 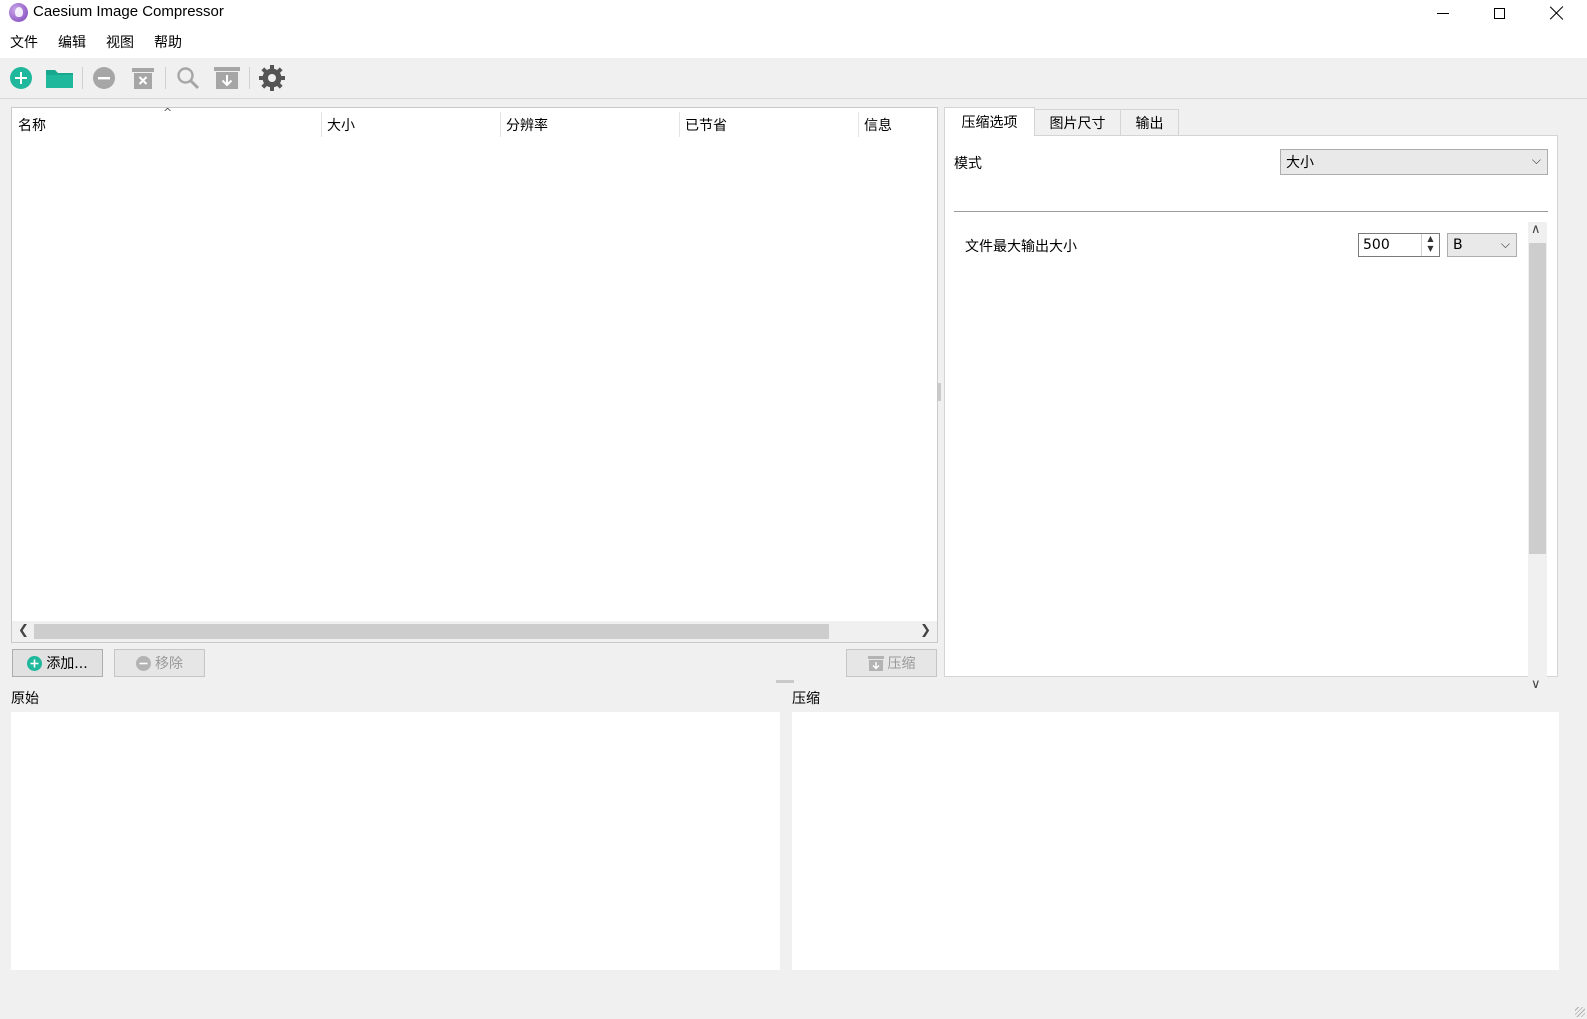 I want to click on add-file-icon, so click(x=21, y=78).